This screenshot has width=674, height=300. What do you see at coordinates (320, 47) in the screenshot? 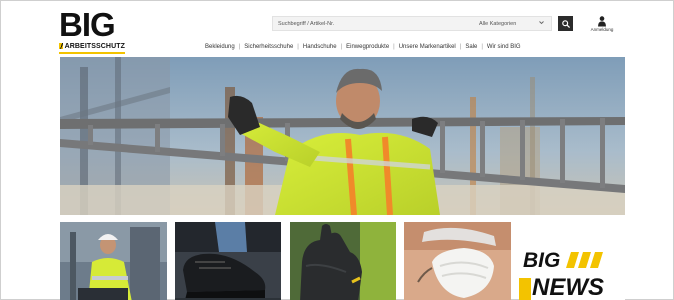
I see `nav-item-handschuhe: Handschuhe` at bounding box center [320, 47].